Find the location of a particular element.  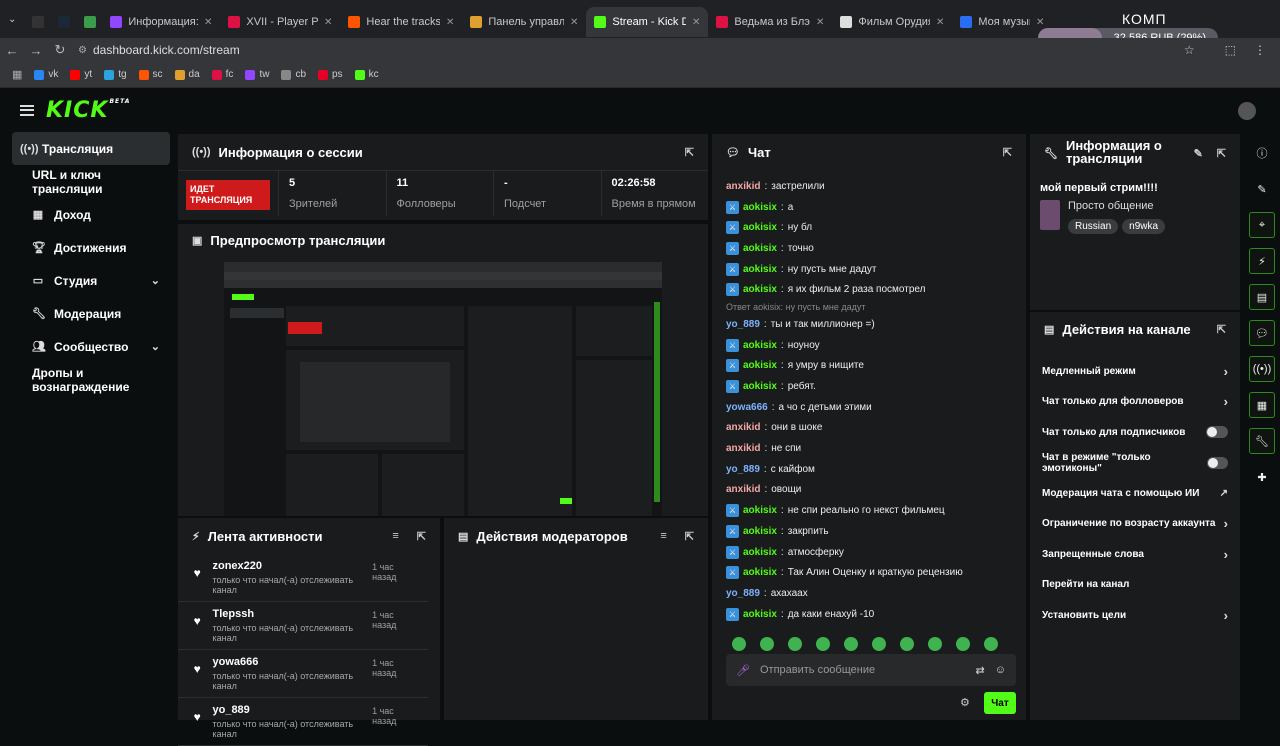

bookmark-item: yt is located at coordinates (81, 74).